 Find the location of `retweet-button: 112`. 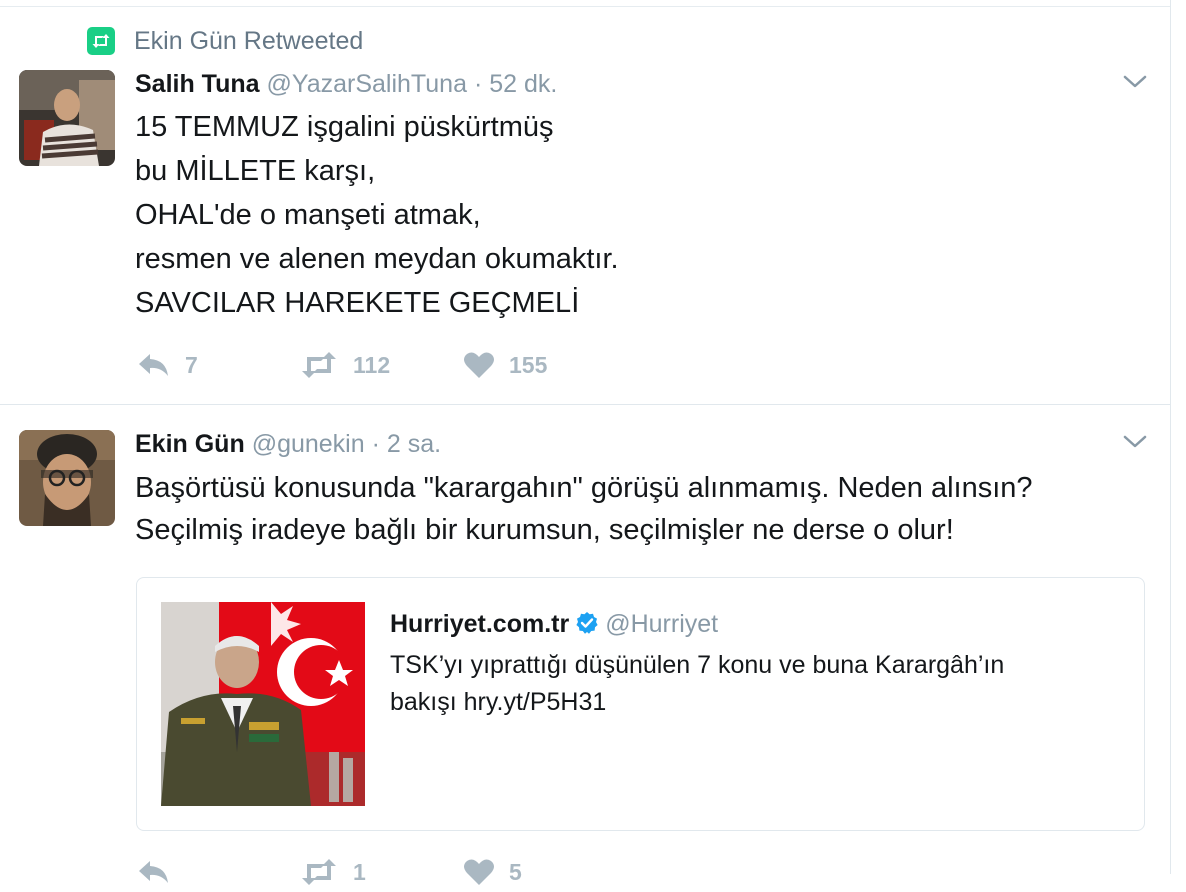

retweet-button: 112 is located at coordinates (344, 365).